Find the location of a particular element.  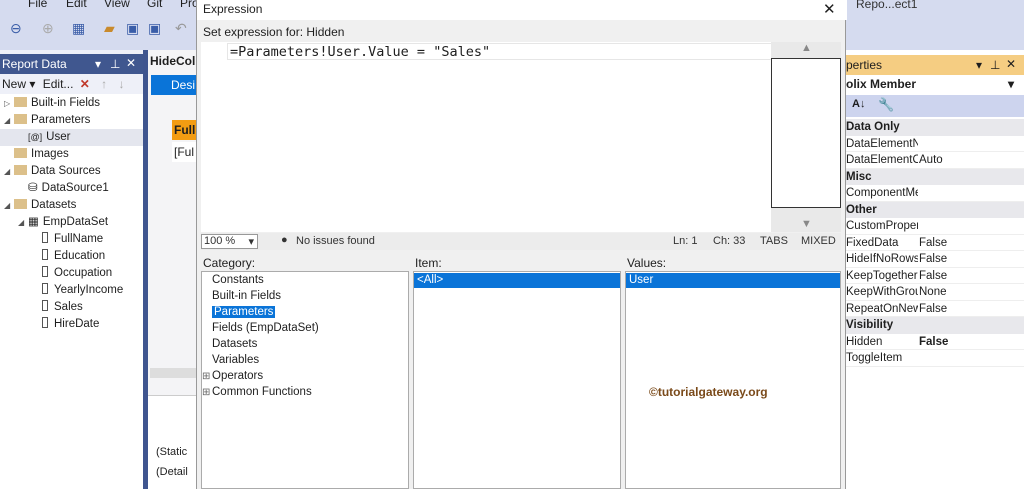

category-item: Built-in Fields is located at coordinates (305, 296).